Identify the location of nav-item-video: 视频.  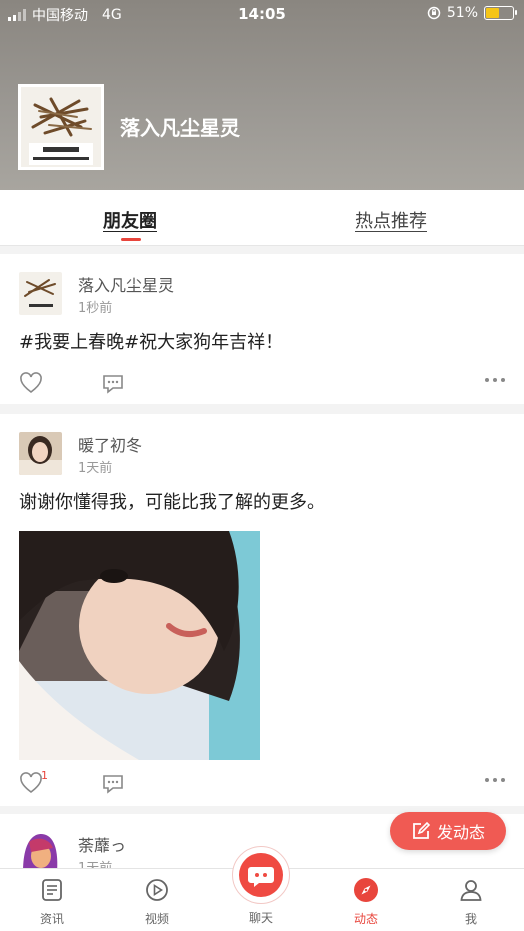
(157, 902).